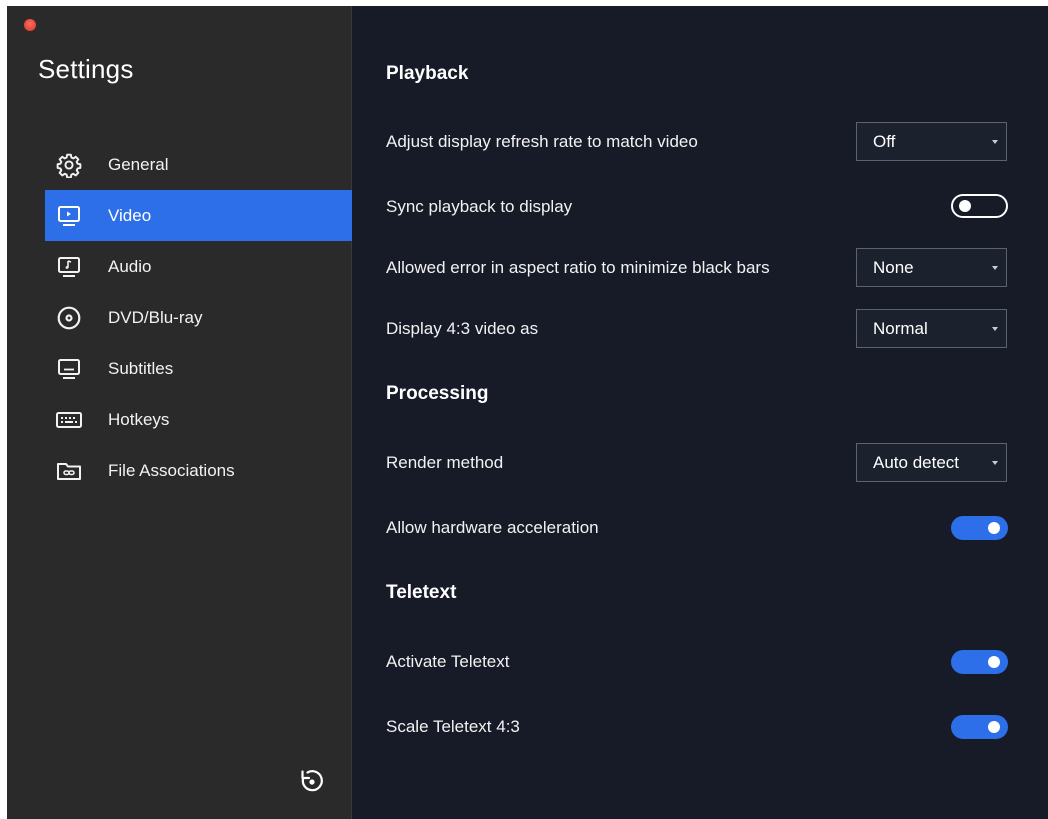 This screenshot has width=1048, height=819. What do you see at coordinates (979, 662) in the screenshot?
I see `activate-teletext-toggle` at bounding box center [979, 662].